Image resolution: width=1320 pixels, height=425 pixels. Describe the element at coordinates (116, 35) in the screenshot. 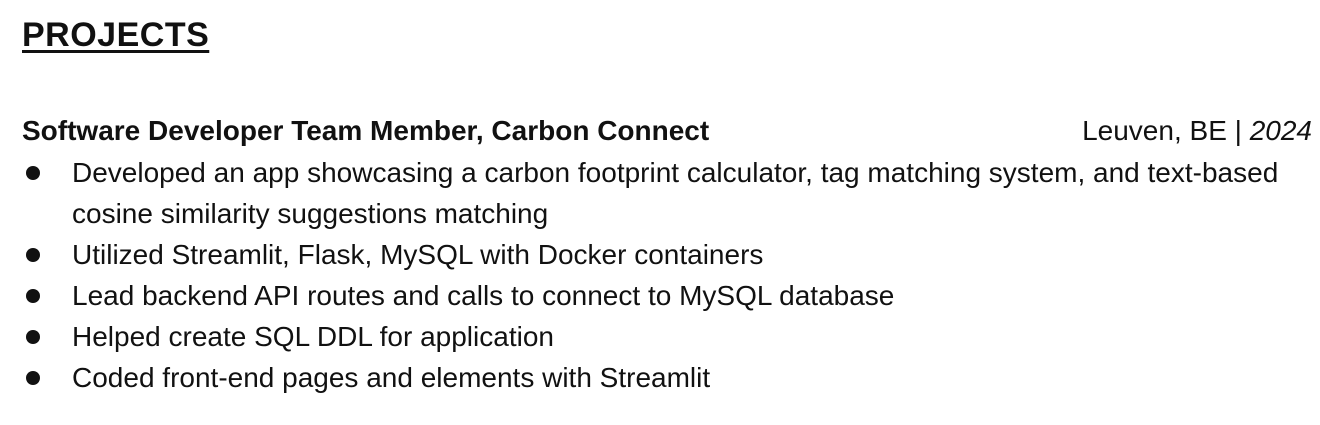

I see `section-title: PROJECTS` at that location.